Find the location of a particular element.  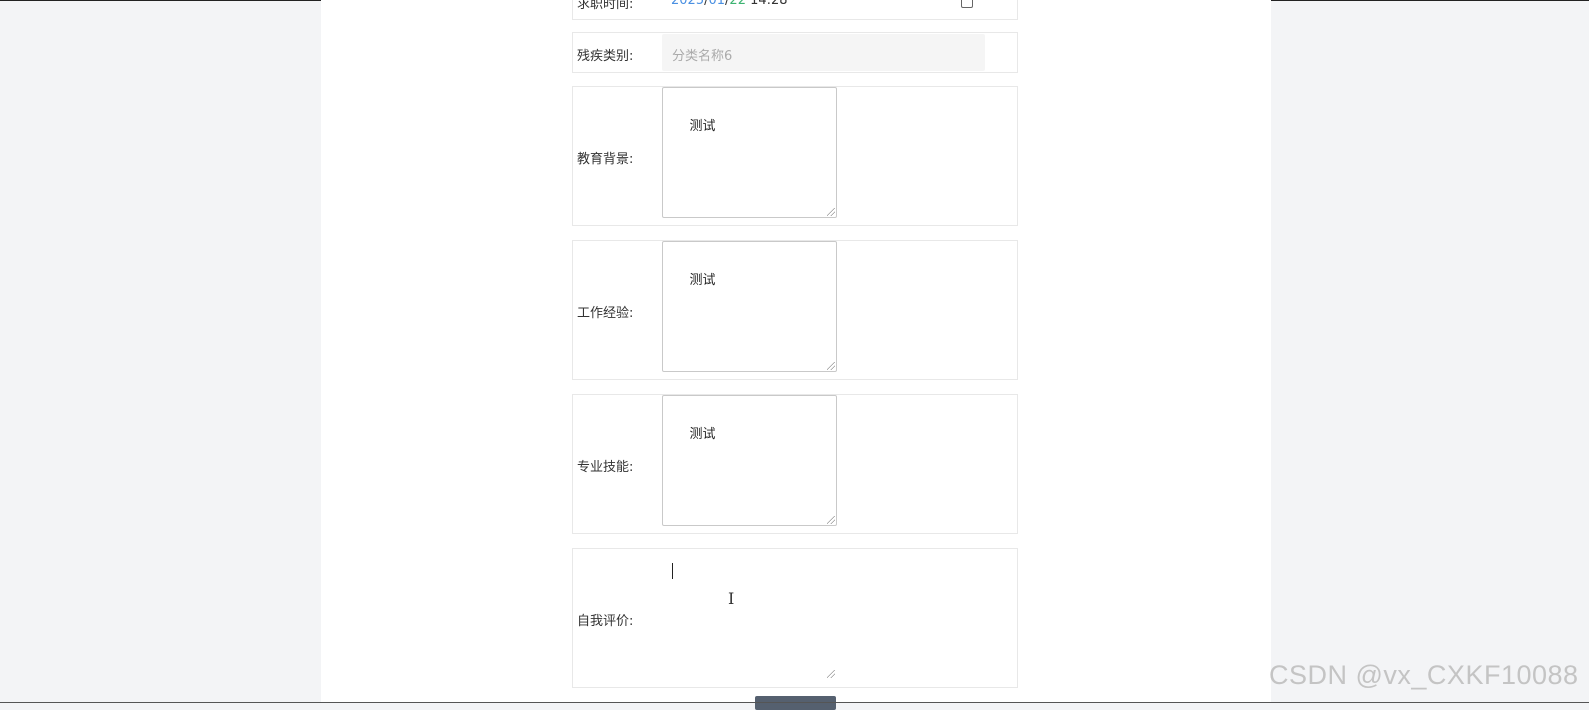

form-row-self-evaluation: 自我评价: I is located at coordinates (795, 618).